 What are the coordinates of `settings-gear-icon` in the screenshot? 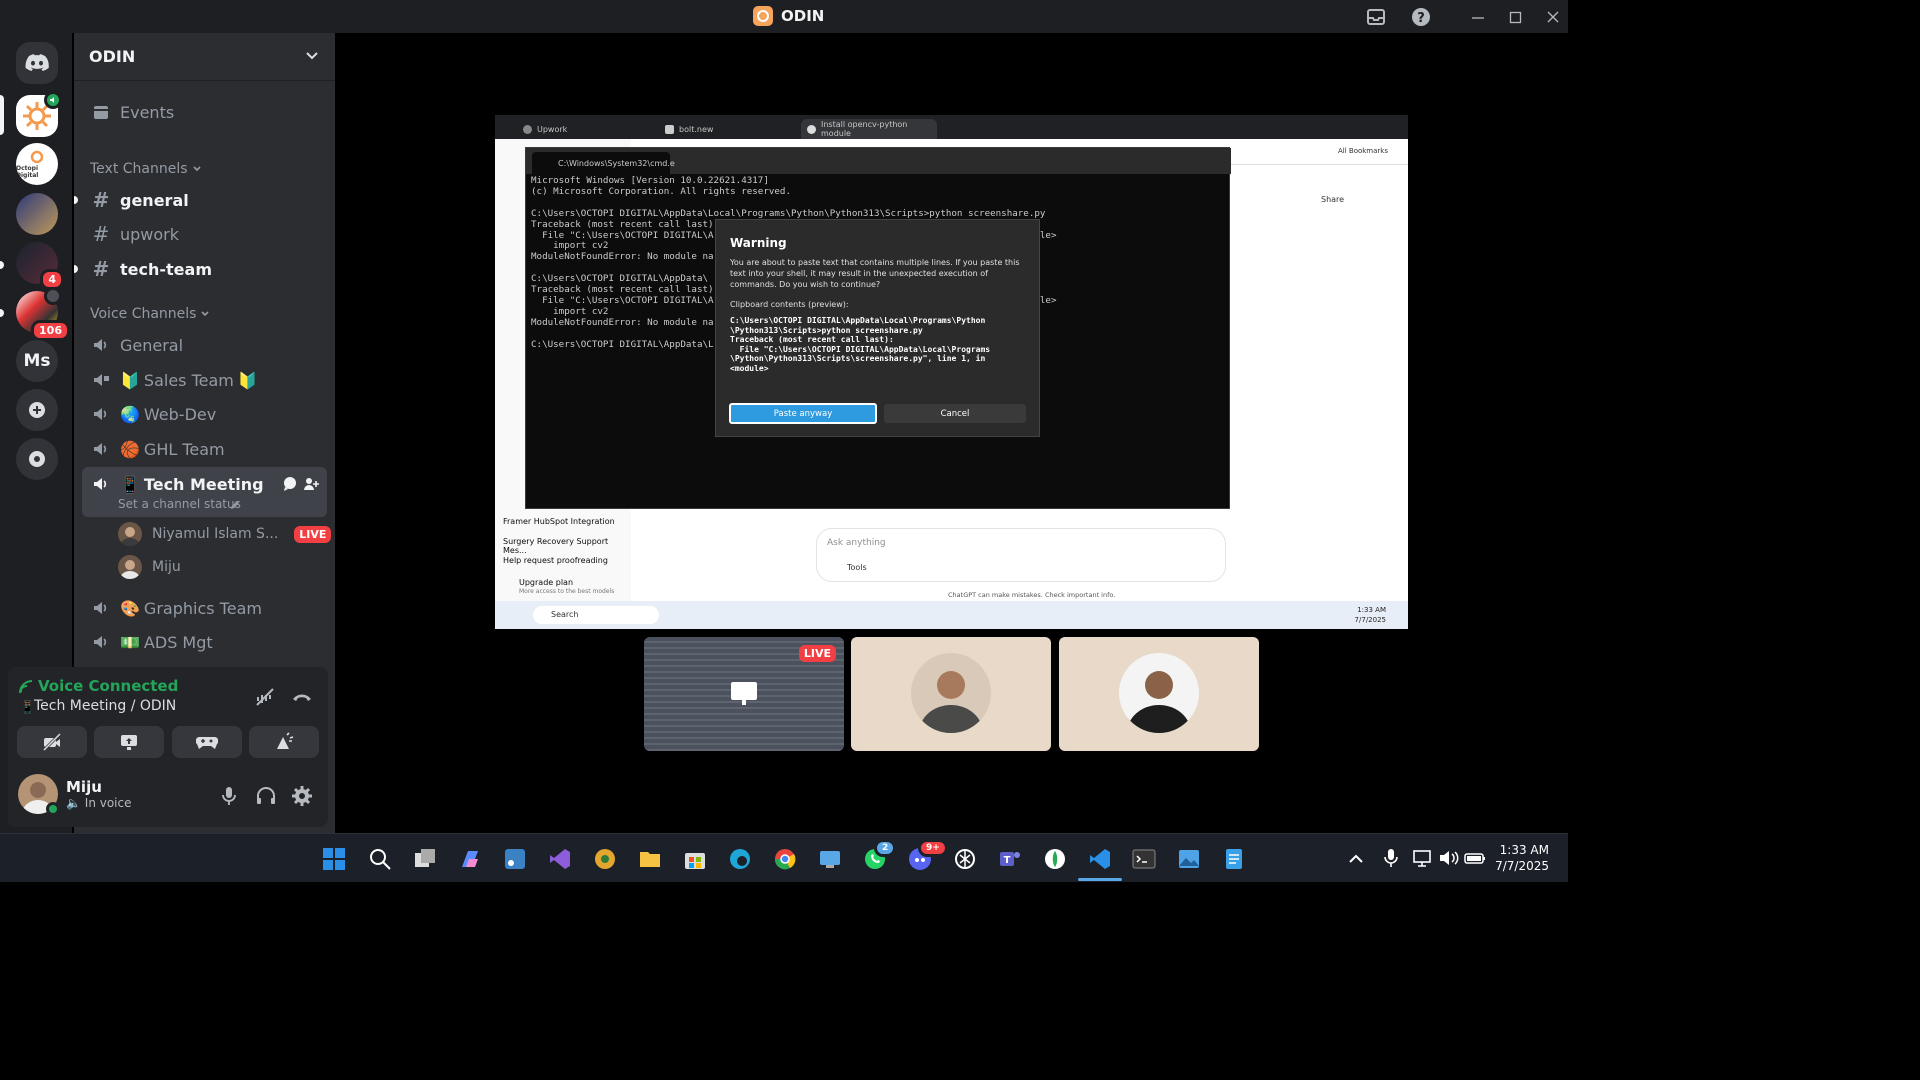 It's located at (302, 796).